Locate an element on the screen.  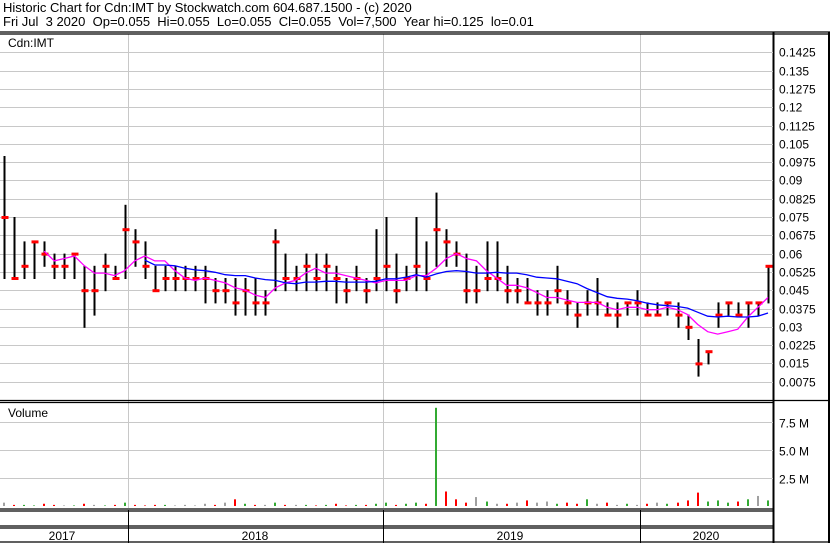
y-tick-label: 0.1125 is located at coordinates (797, 127).